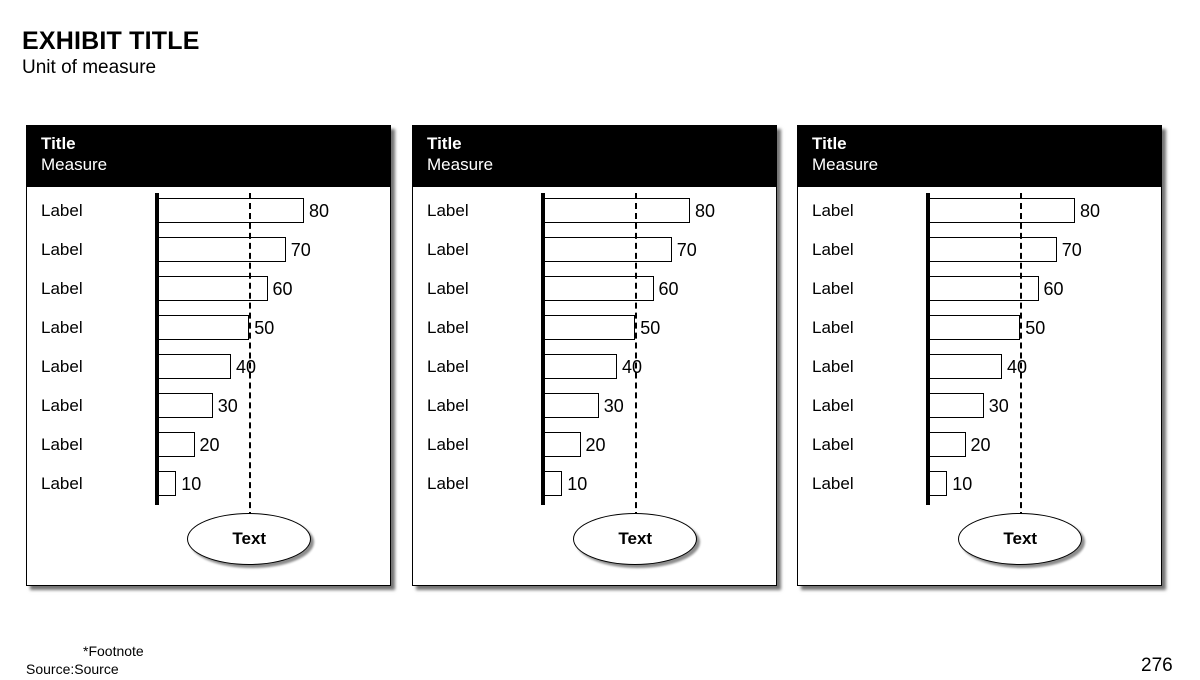  I want to click on reference-line, so click(250, 365).